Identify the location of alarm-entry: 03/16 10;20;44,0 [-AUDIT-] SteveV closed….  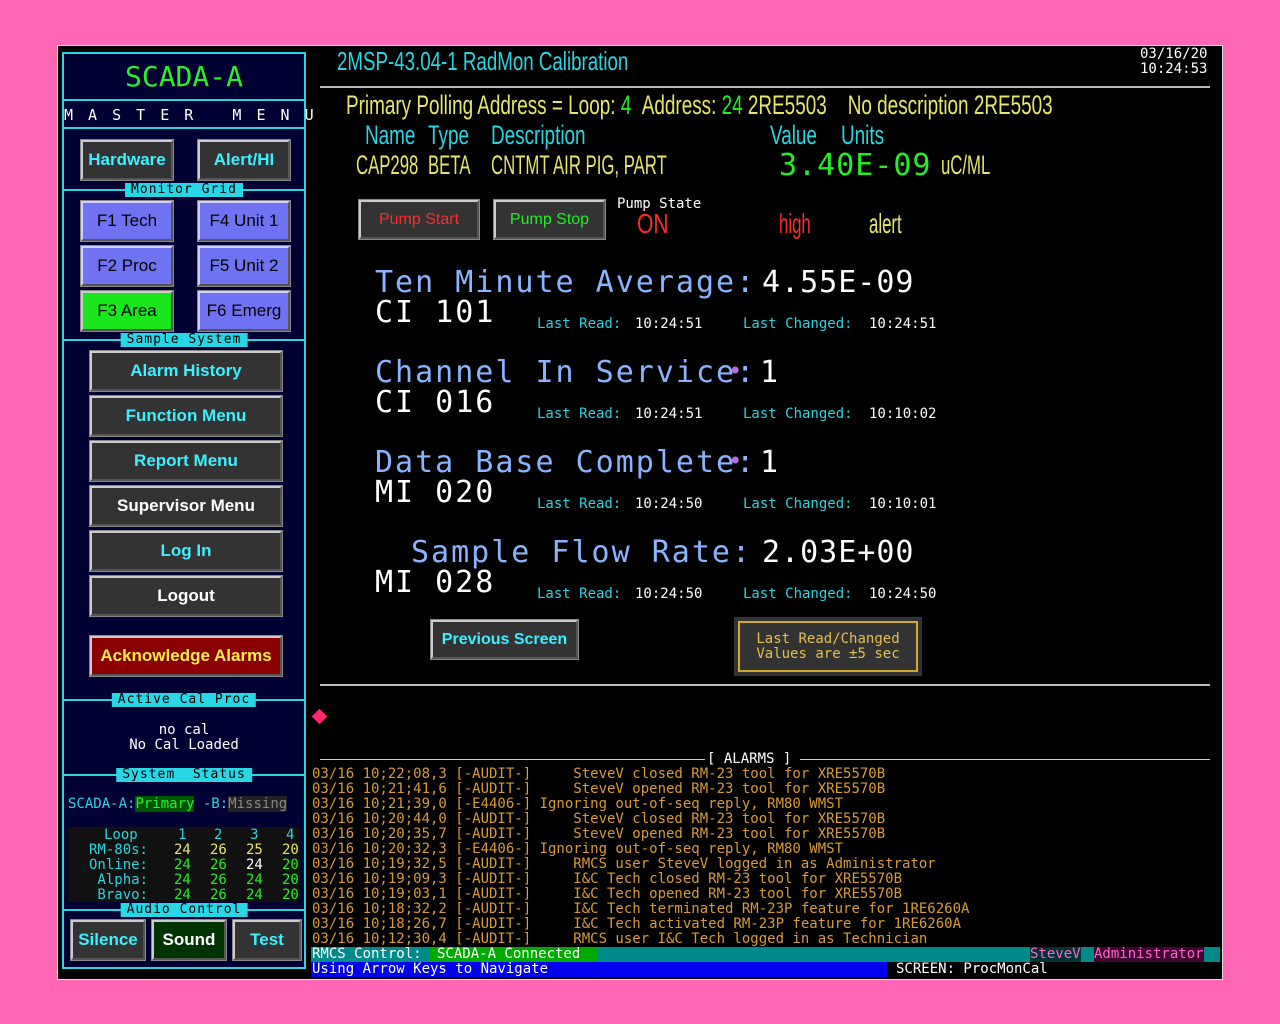
(598, 819).